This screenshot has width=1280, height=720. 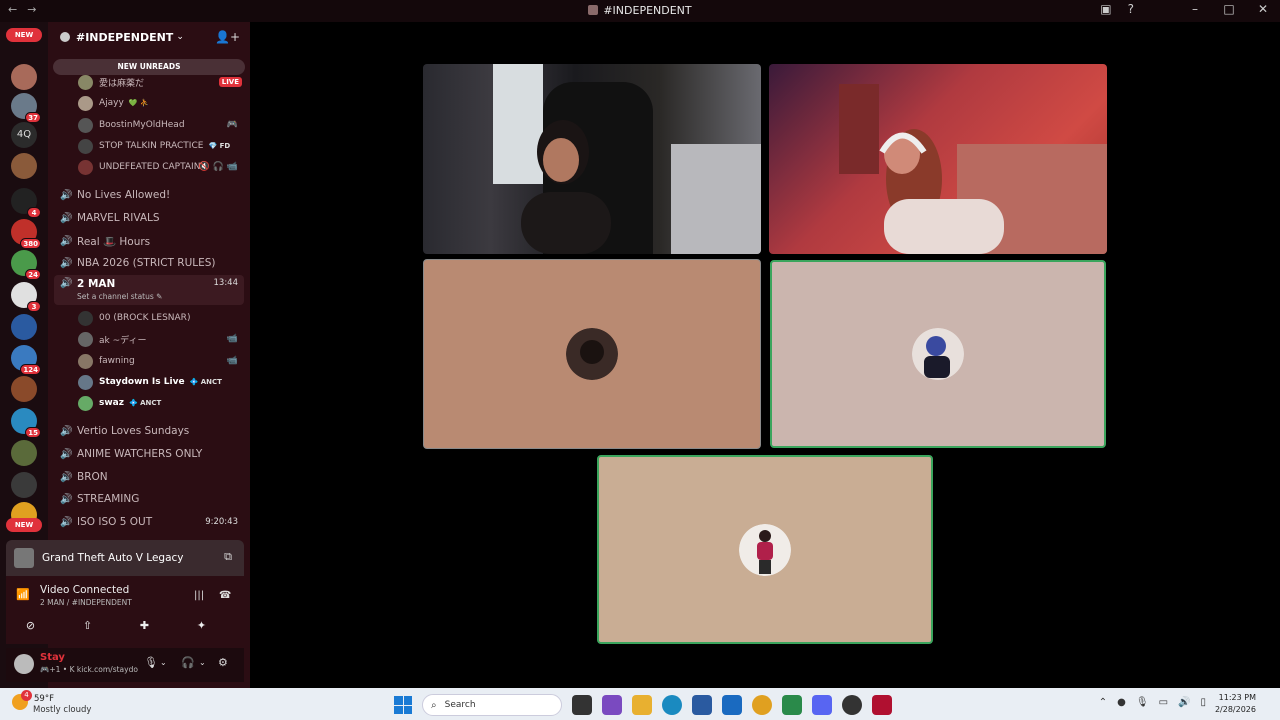 I want to click on voice-user: swaz 💠 ANCT, so click(x=161, y=403).